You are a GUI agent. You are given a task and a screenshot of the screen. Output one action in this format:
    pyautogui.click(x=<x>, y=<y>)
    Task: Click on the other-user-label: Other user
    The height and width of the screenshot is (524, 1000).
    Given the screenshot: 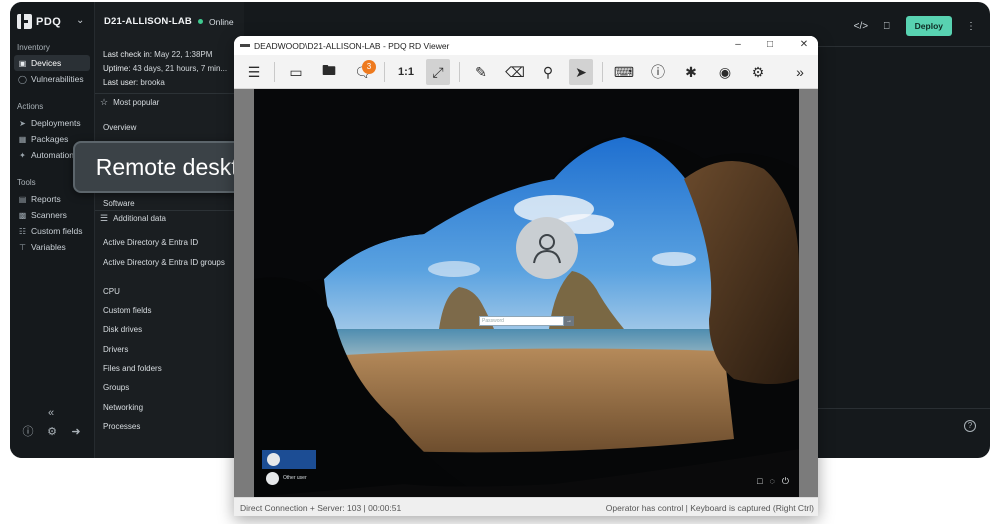 What is the action you would take?
    pyautogui.click(x=295, y=478)
    